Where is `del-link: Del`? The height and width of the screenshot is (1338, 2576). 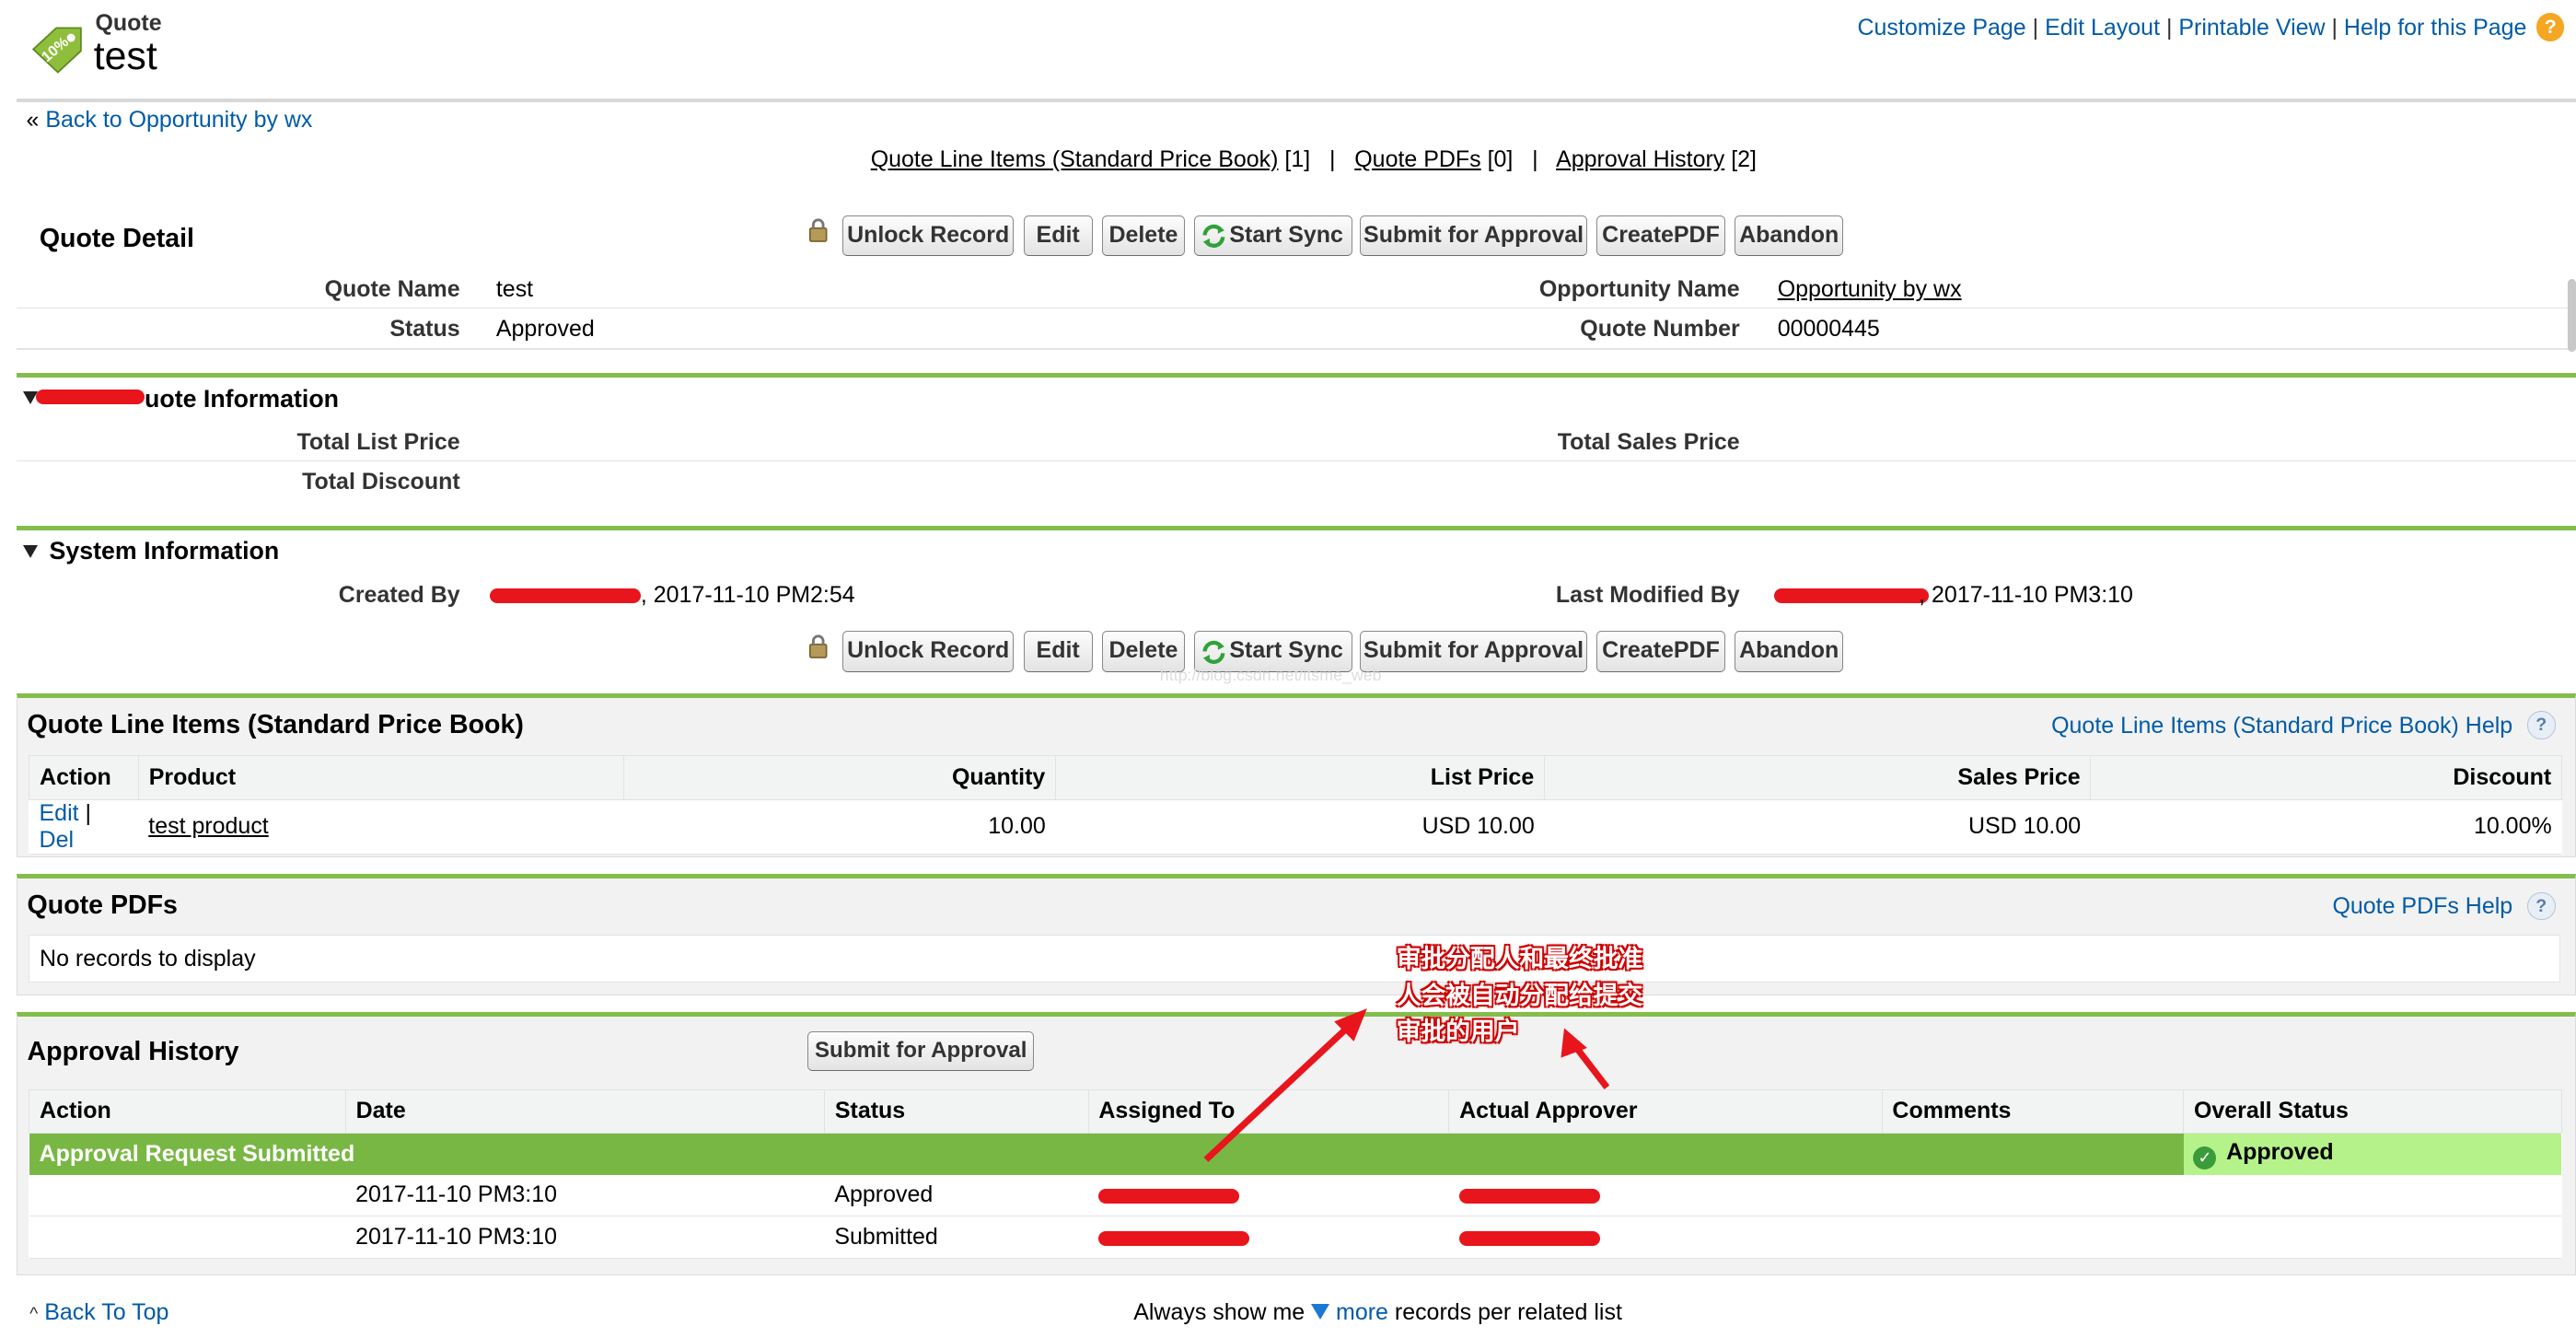
del-link: Del is located at coordinates (57, 840).